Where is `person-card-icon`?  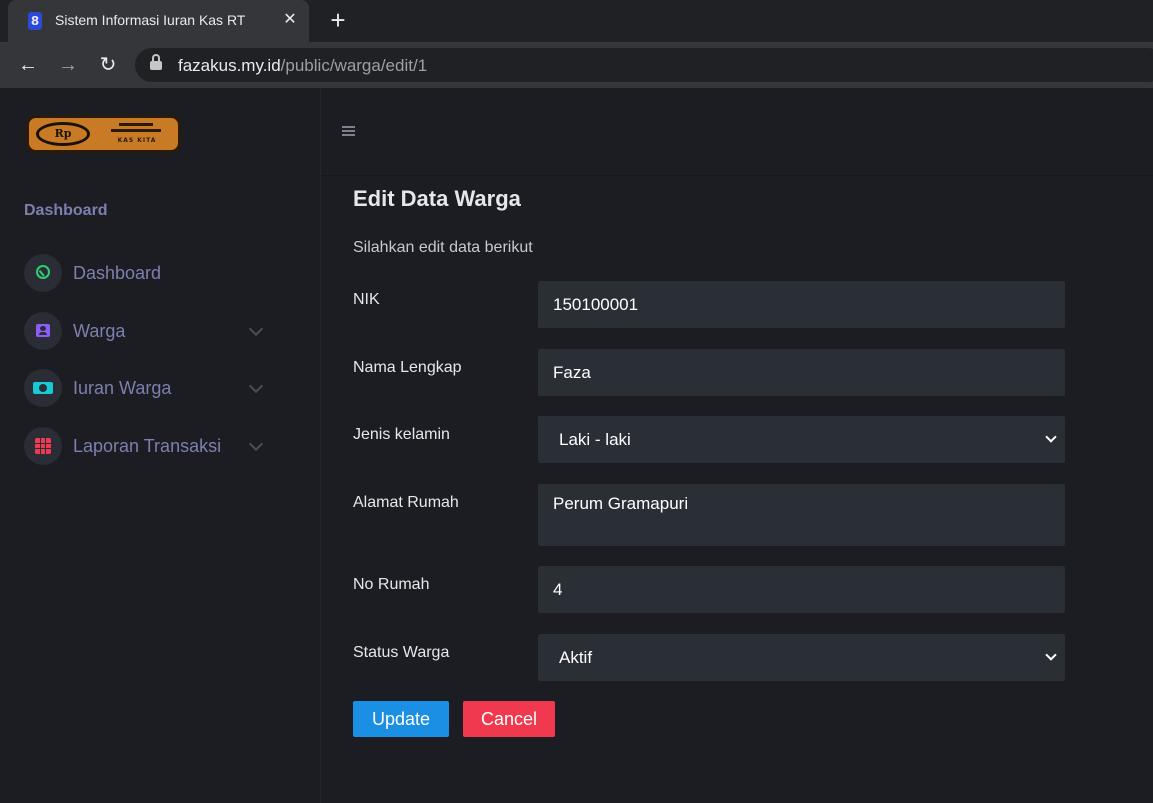 person-card-icon is located at coordinates (43, 331).